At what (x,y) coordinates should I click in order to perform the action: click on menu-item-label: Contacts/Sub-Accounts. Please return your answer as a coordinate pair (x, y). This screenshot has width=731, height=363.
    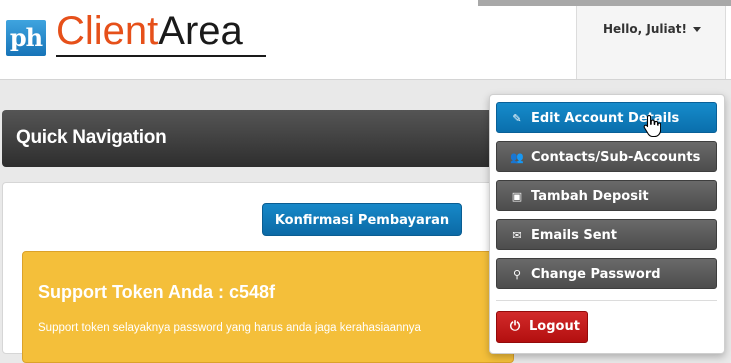
    Looking at the image, I should click on (616, 157).